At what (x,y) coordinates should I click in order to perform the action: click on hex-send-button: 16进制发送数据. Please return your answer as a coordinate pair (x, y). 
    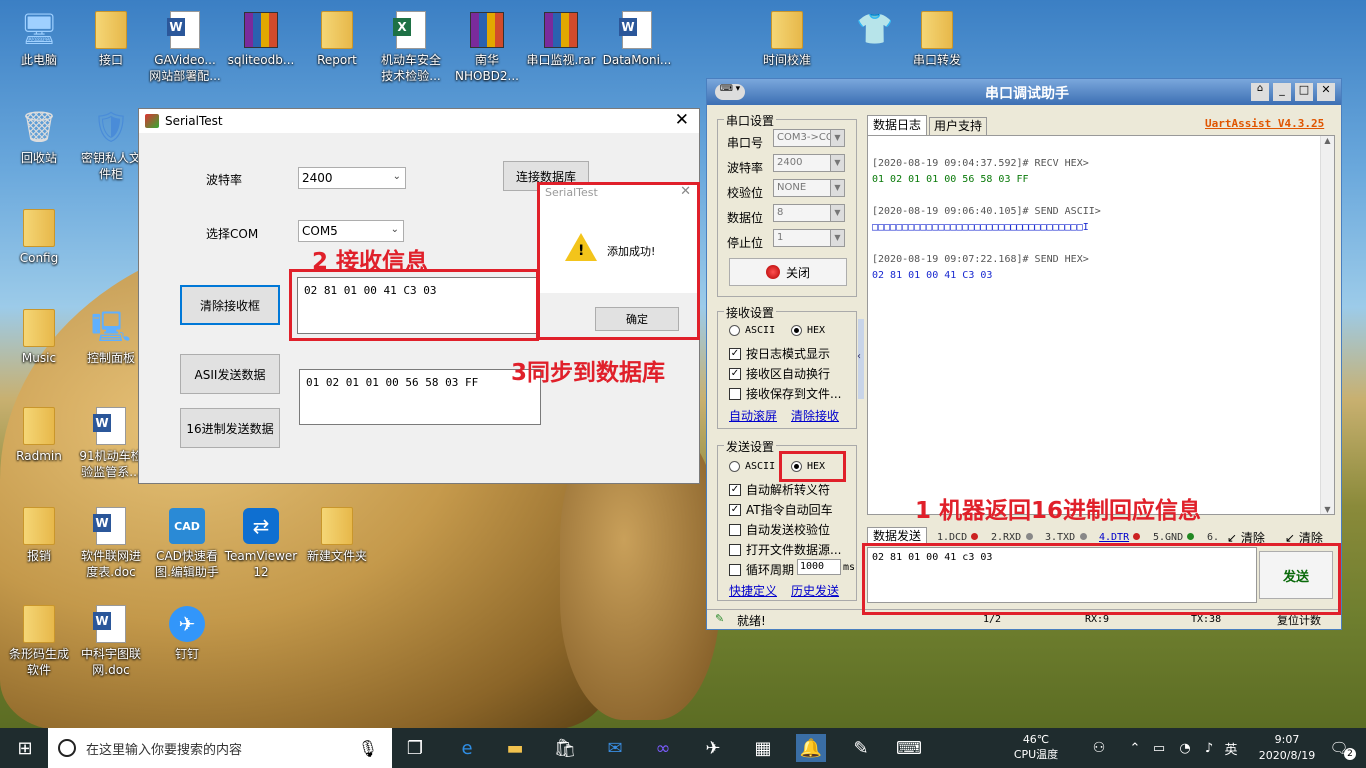
    Looking at the image, I should click on (230, 428).